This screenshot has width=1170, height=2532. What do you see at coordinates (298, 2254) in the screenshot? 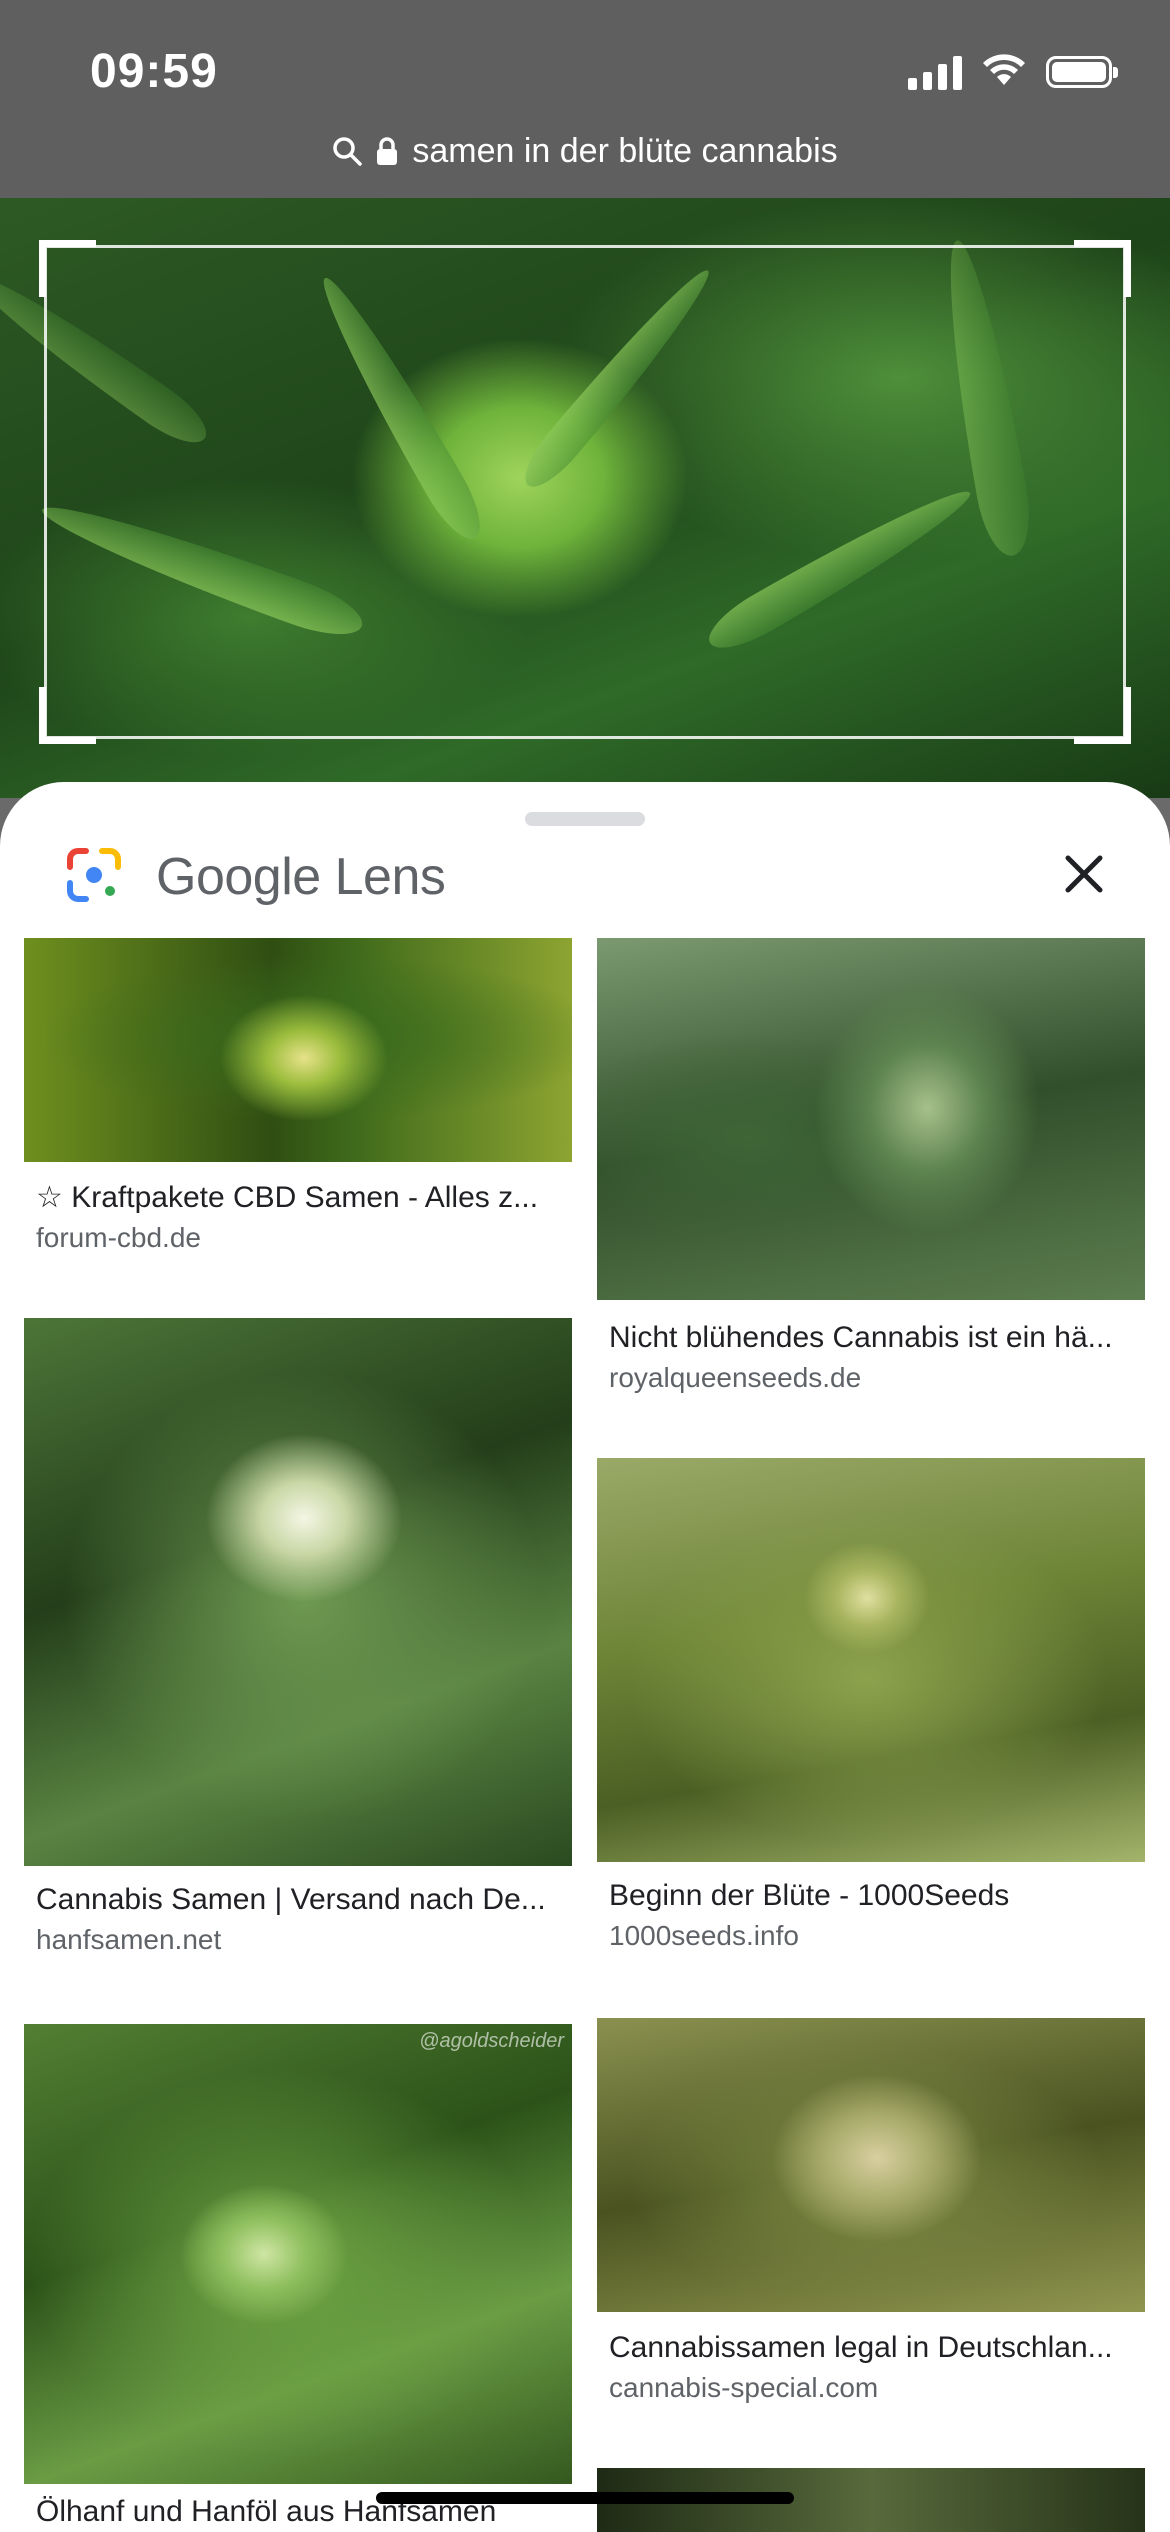
I see `result-thumbnail: @agoldscheider` at bounding box center [298, 2254].